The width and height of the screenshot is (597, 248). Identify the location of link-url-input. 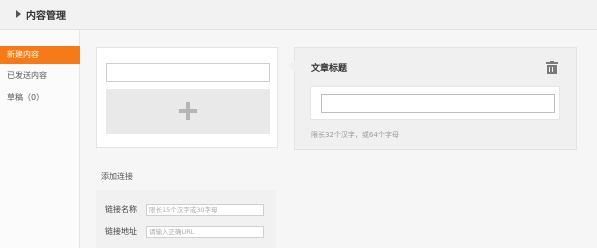
(205, 232).